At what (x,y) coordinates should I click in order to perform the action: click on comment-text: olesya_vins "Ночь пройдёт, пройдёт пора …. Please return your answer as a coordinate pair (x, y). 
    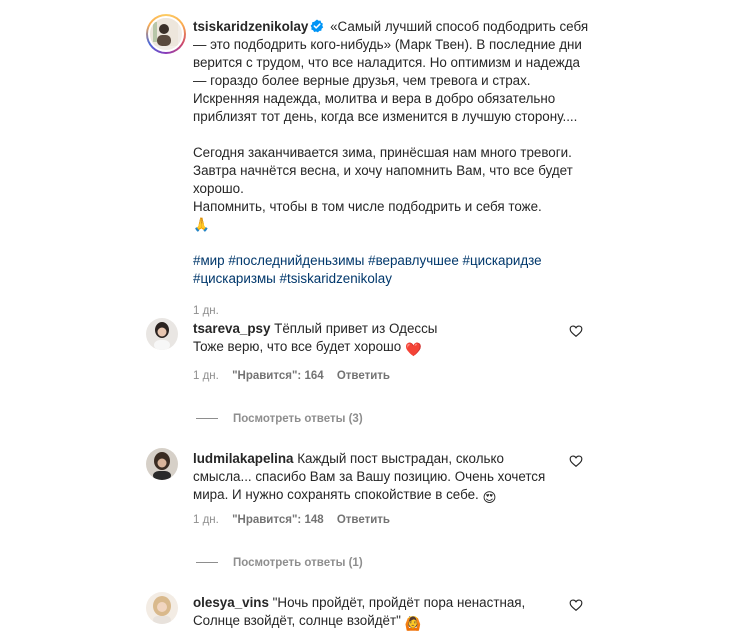
    Looking at the image, I should click on (373, 613).